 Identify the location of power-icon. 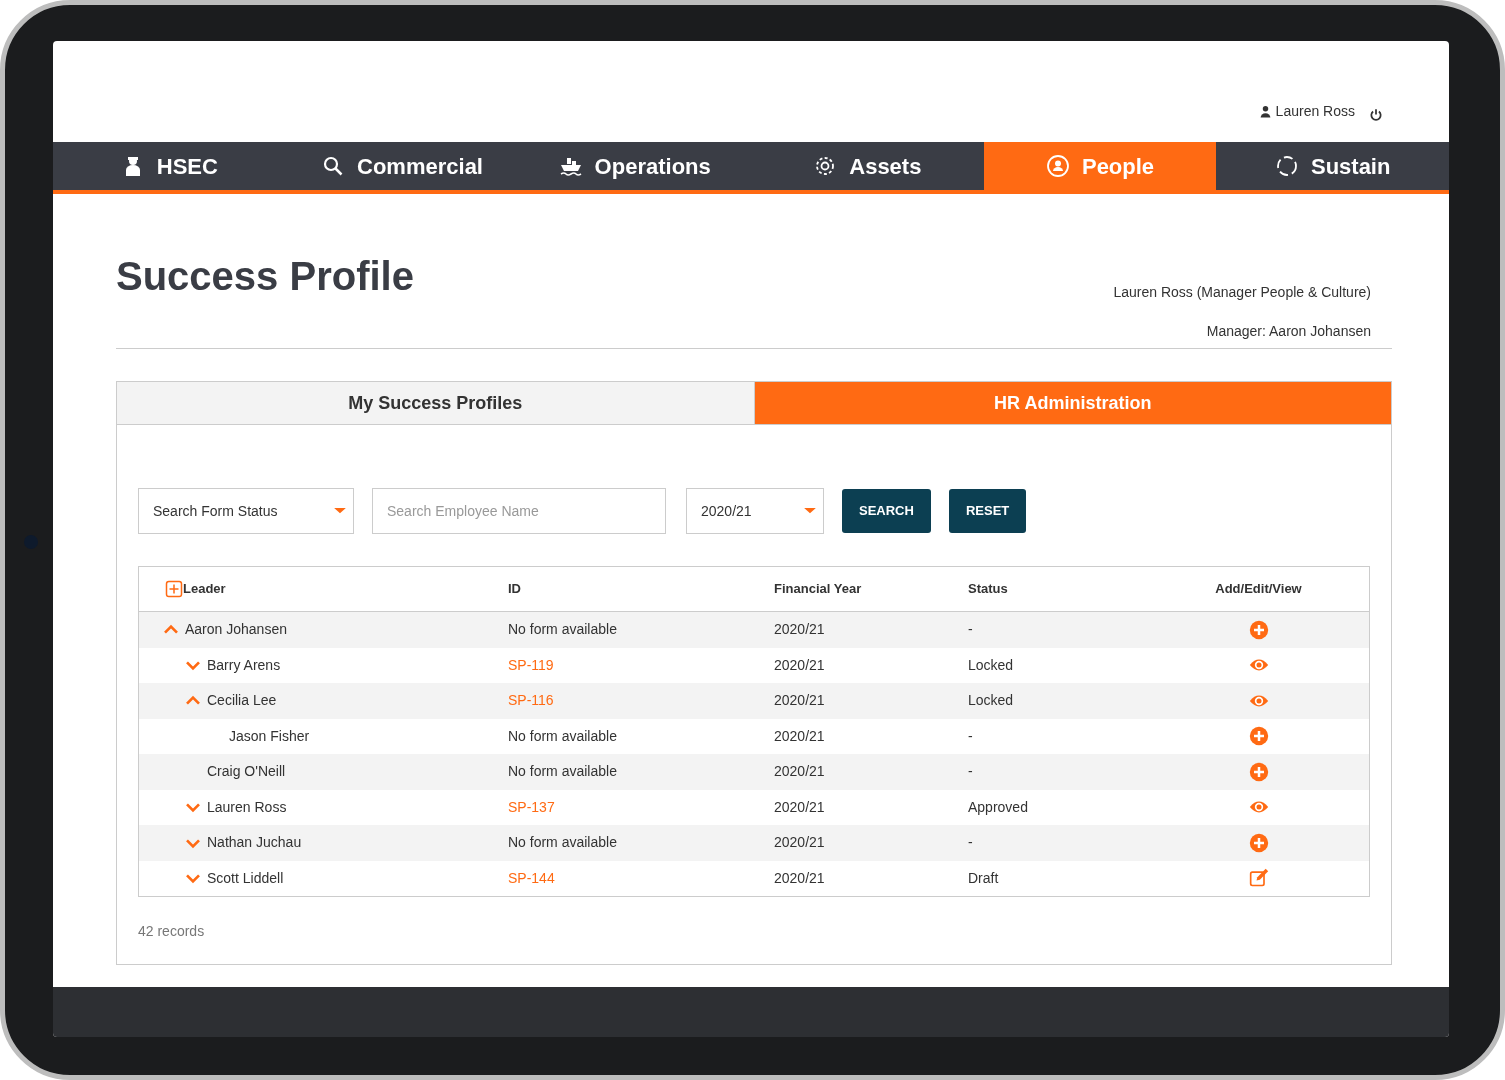
(1376, 115).